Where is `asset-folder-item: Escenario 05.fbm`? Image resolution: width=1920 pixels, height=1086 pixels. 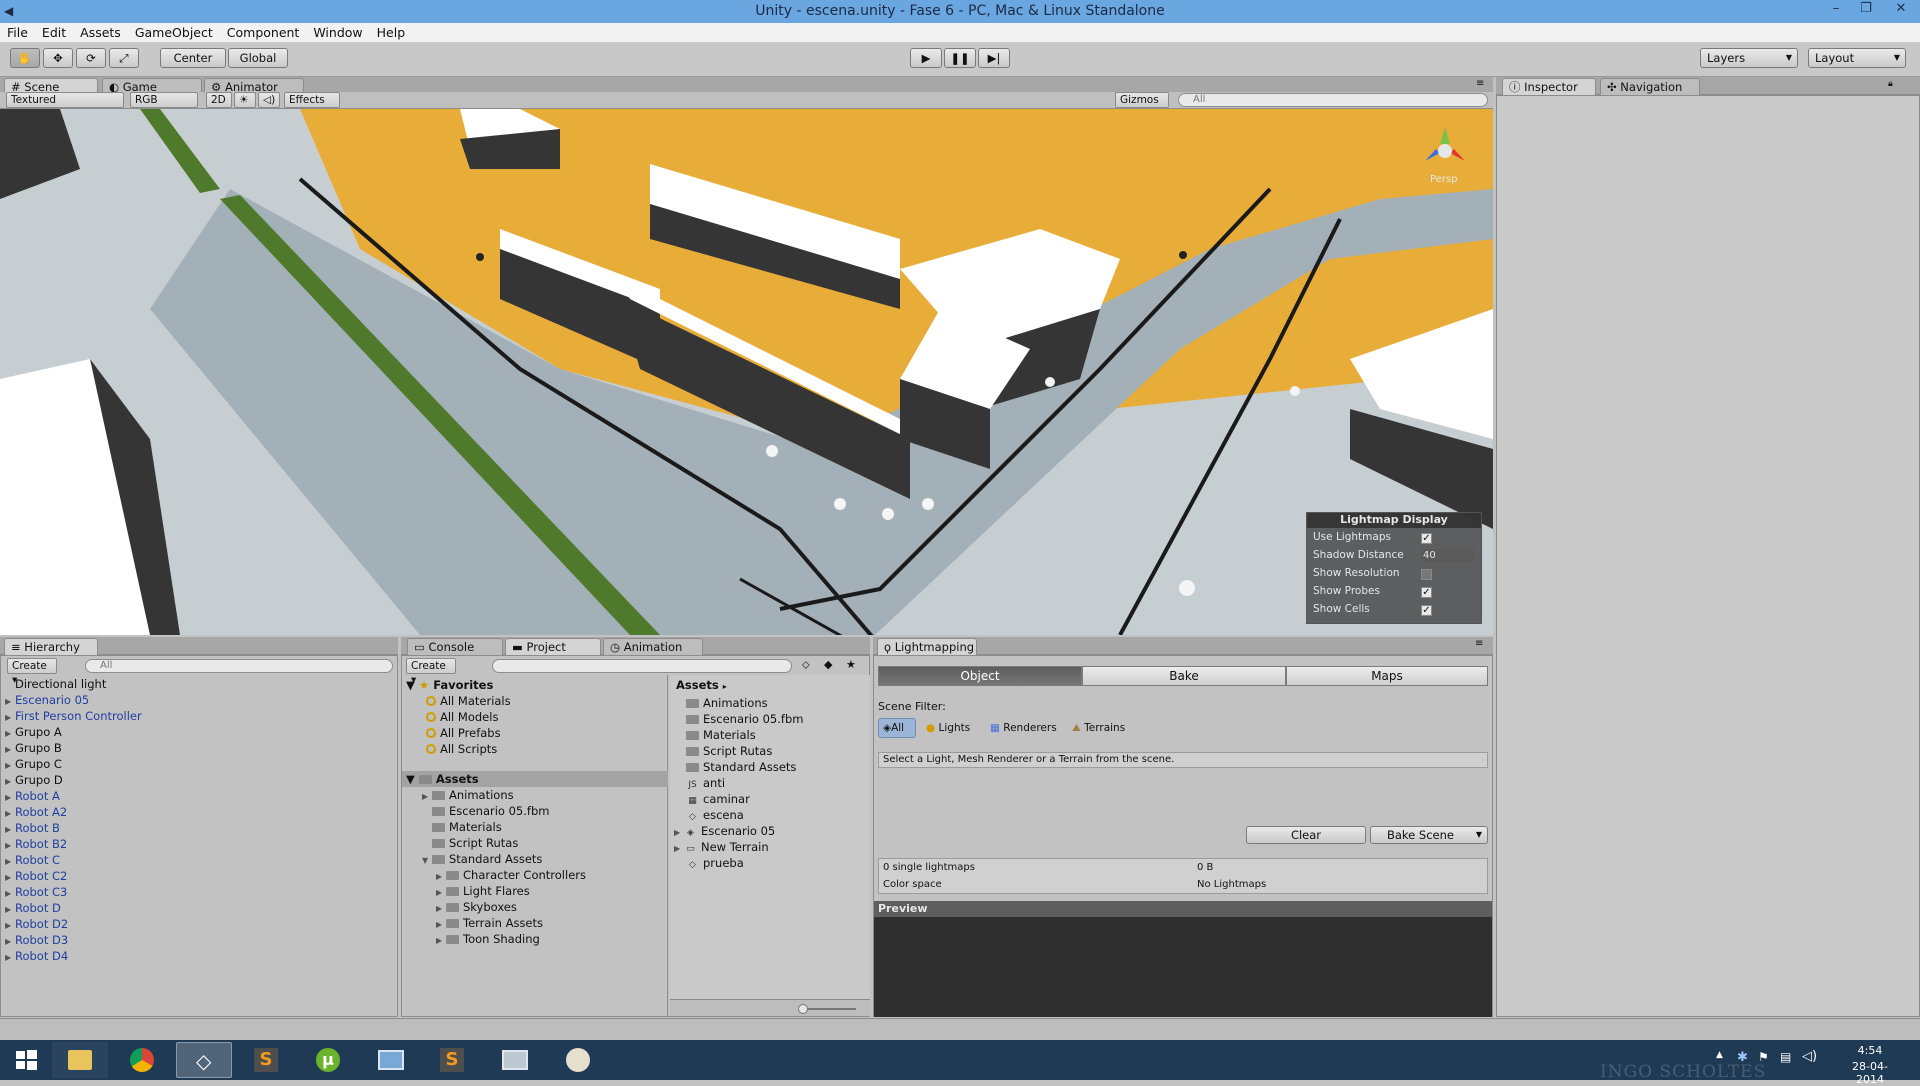 asset-folder-item: Escenario 05.fbm is located at coordinates (485, 811).